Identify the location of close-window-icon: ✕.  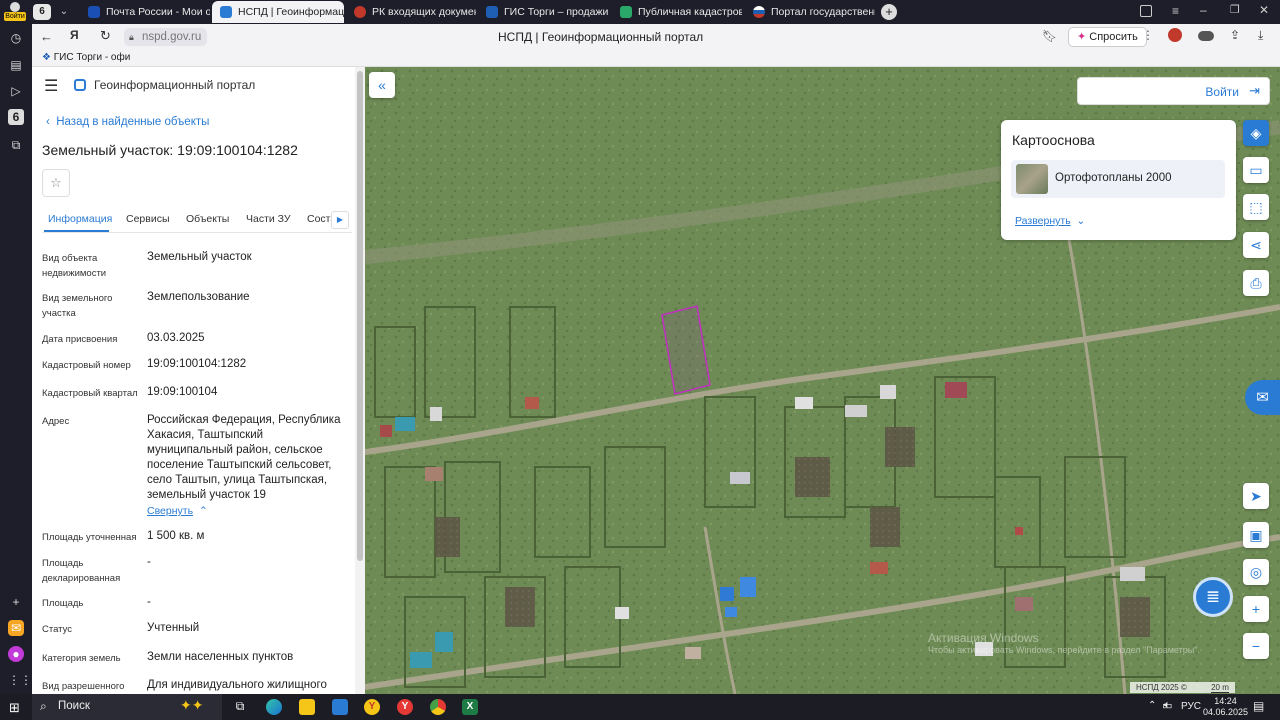
(1264, 10).